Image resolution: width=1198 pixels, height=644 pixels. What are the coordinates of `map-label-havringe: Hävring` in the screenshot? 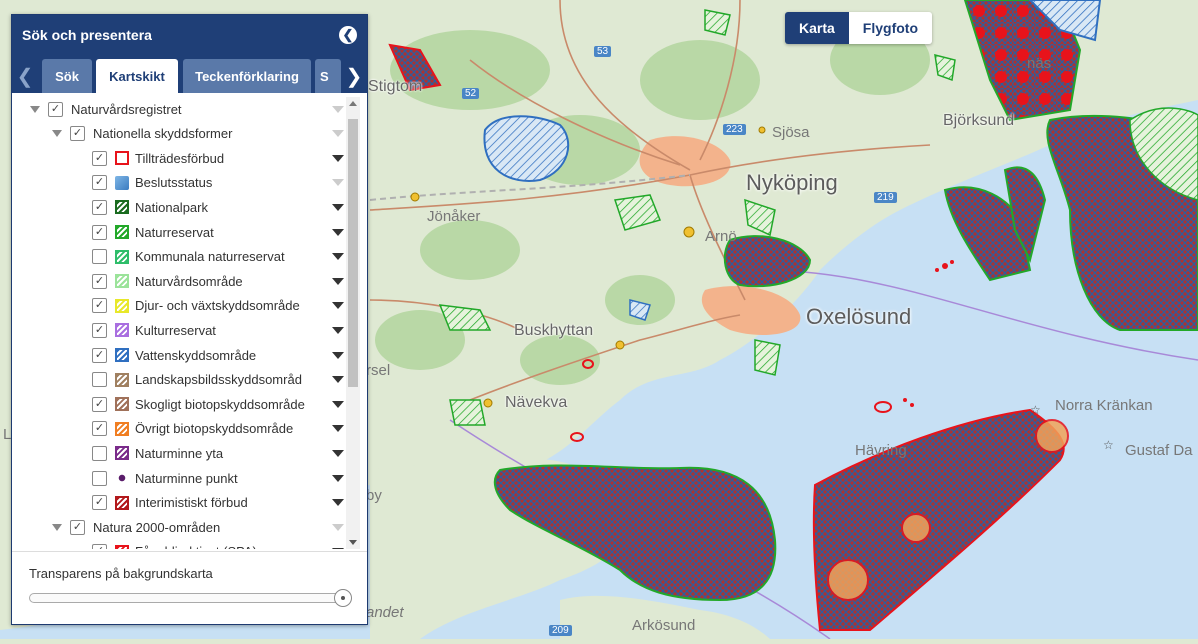 It's located at (881, 450).